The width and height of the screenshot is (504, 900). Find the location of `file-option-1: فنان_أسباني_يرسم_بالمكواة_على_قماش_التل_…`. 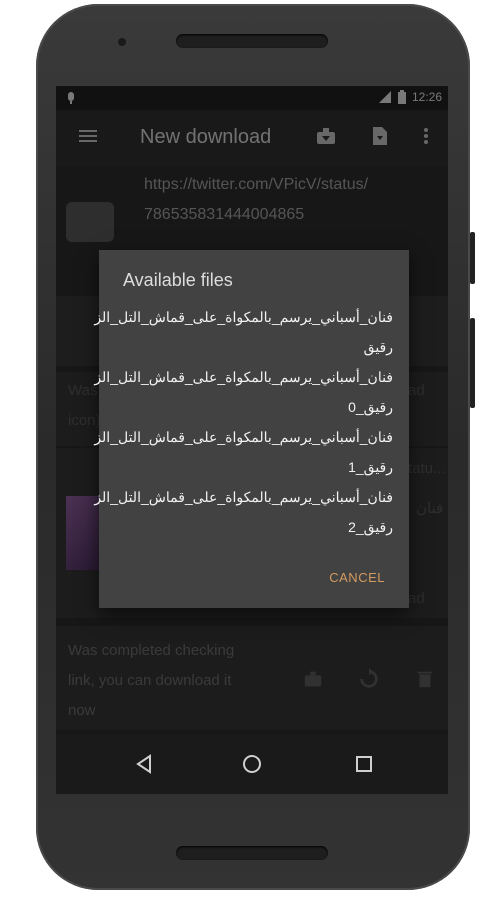

file-option-1: فنان_أسباني_يرسم_بالمكواة_على_قماش_التل_… is located at coordinates (243, 392).